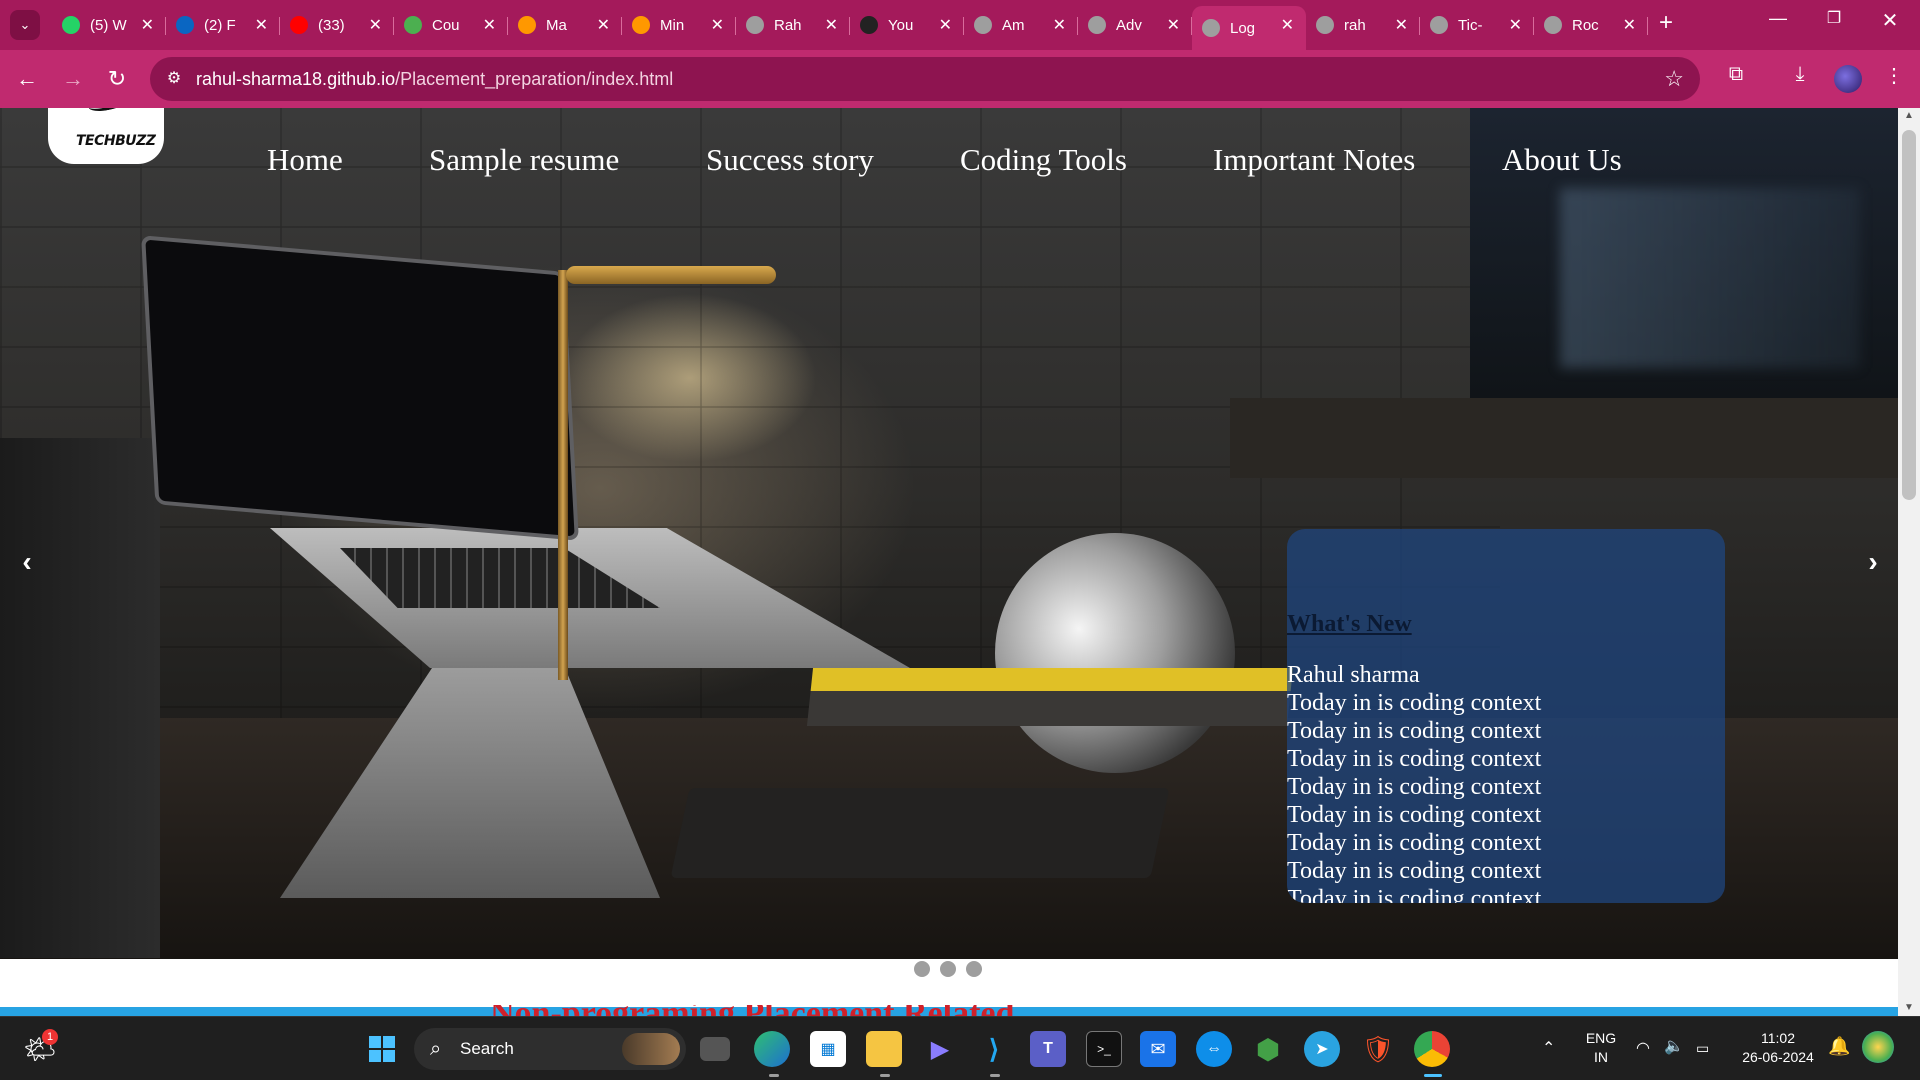  I want to click on tab-search-button: ⌄, so click(25, 25).